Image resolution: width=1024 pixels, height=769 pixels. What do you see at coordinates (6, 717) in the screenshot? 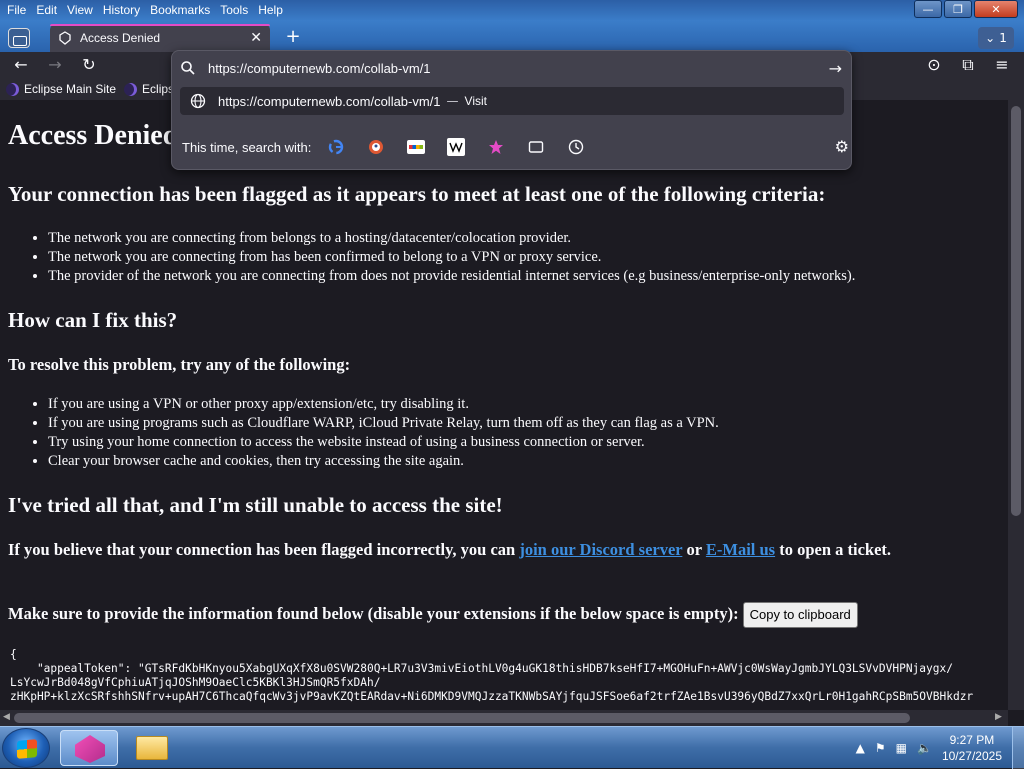
I see `scroll-left-icon: ◀` at bounding box center [6, 717].